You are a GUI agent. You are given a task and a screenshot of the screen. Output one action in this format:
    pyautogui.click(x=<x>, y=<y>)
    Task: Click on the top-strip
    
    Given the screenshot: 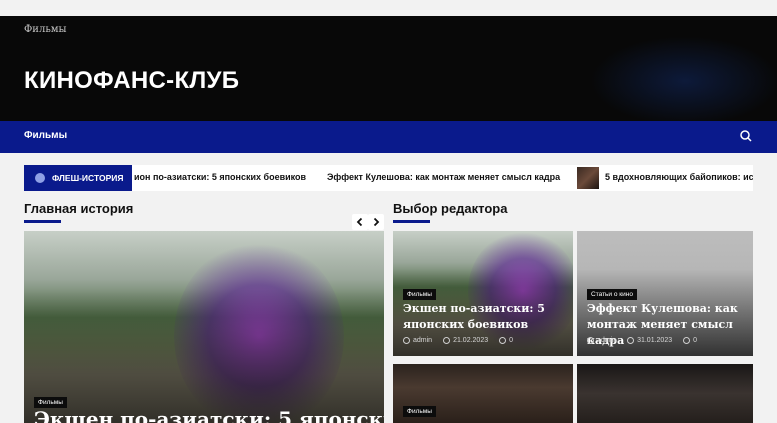 What is the action you would take?
    pyautogui.click(x=388, y=8)
    